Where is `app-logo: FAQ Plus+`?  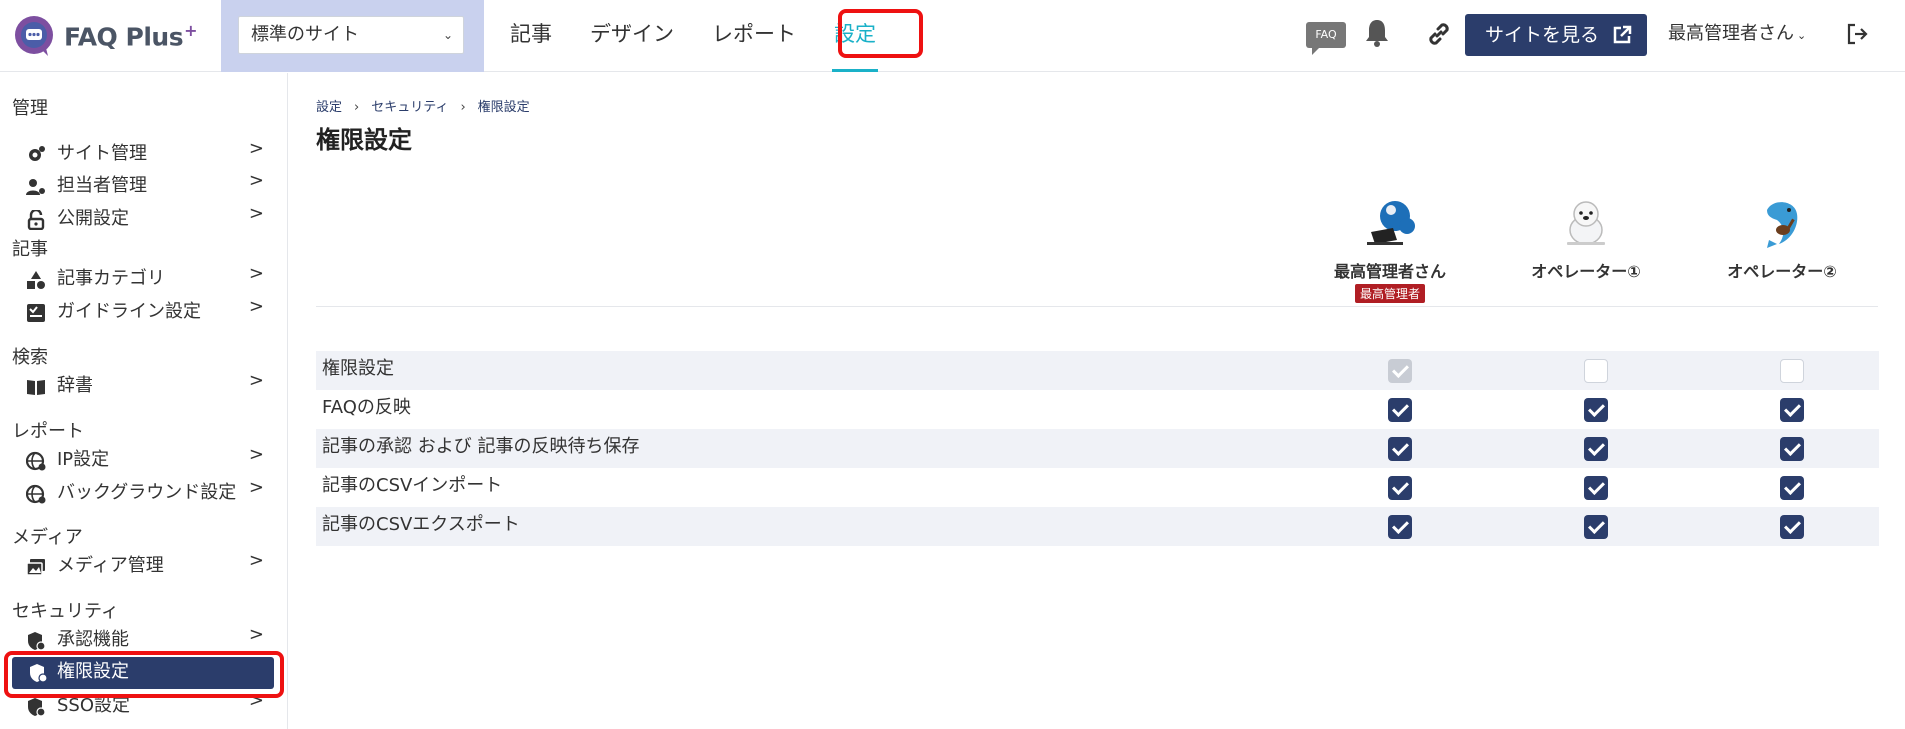
app-logo: FAQ Plus+ is located at coordinates (104, 36).